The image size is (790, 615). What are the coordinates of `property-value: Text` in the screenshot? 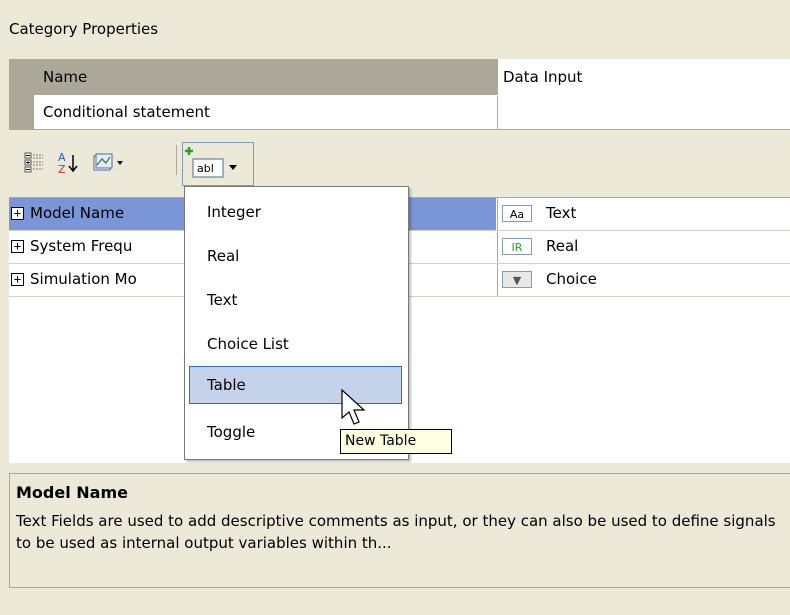 It's located at (561, 213).